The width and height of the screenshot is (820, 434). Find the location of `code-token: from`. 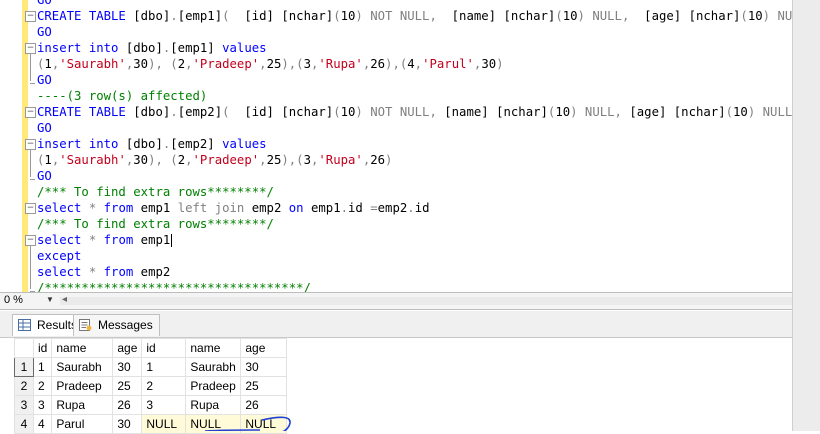

code-token: from is located at coordinates (122, 240).